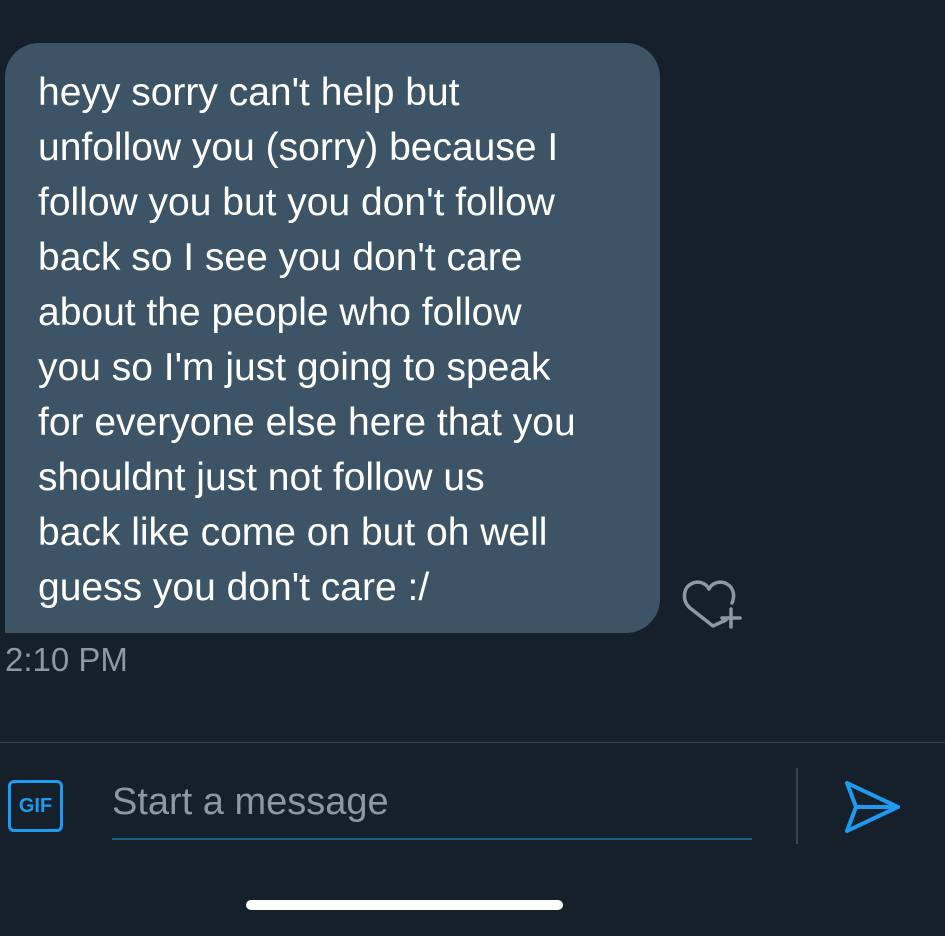 Image resolution: width=945 pixels, height=936 pixels. I want to click on message-timestamp: 2:10 PM, so click(66, 659).